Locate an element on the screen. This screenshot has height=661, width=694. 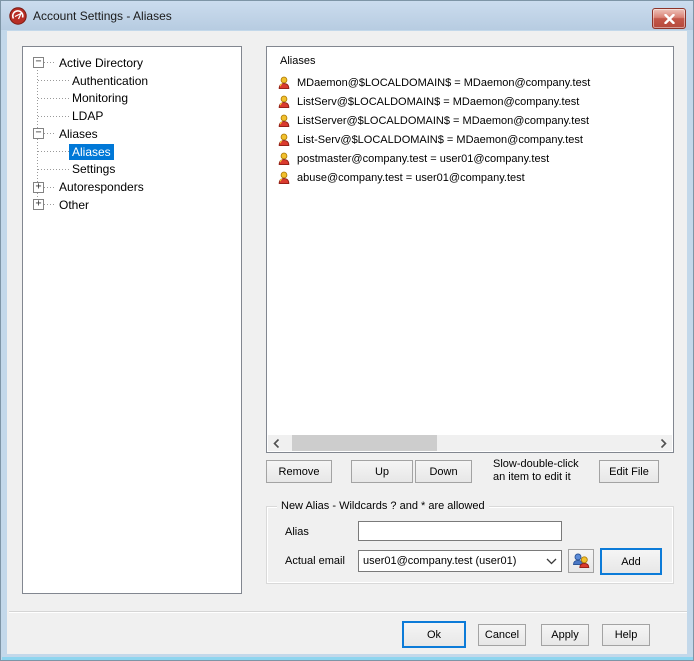
contacts-icon is located at coordinates (581, 561).